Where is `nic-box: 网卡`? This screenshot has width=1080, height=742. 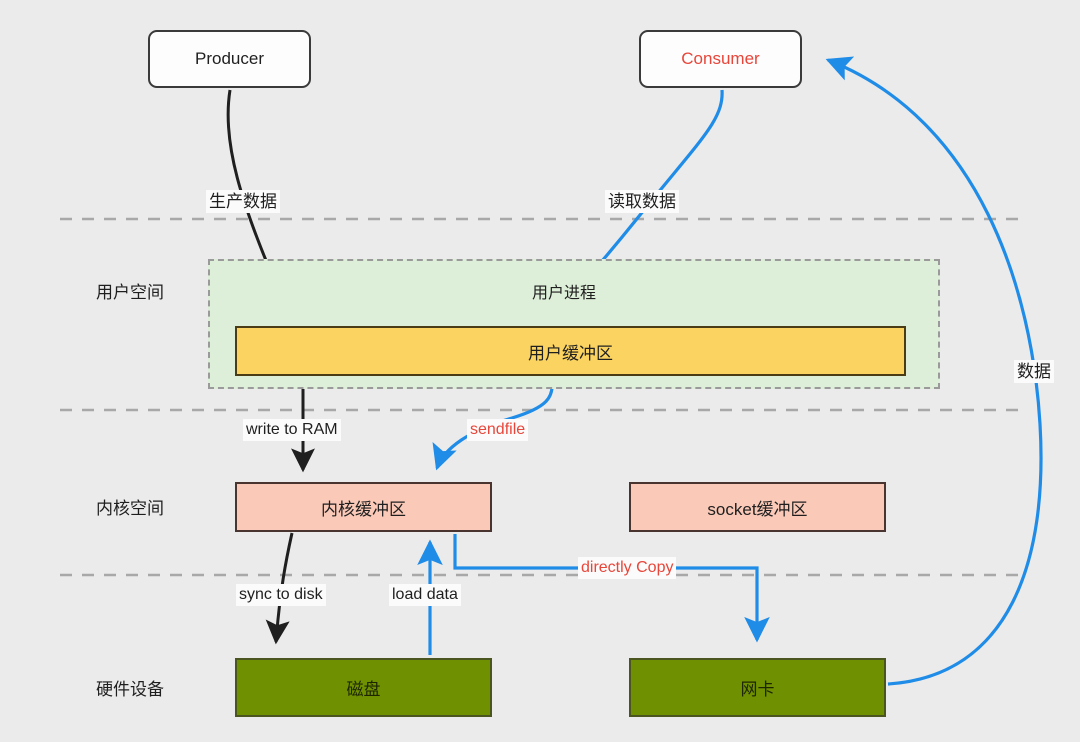
nic-box: 网卡 is located at coordinates (757, 687).